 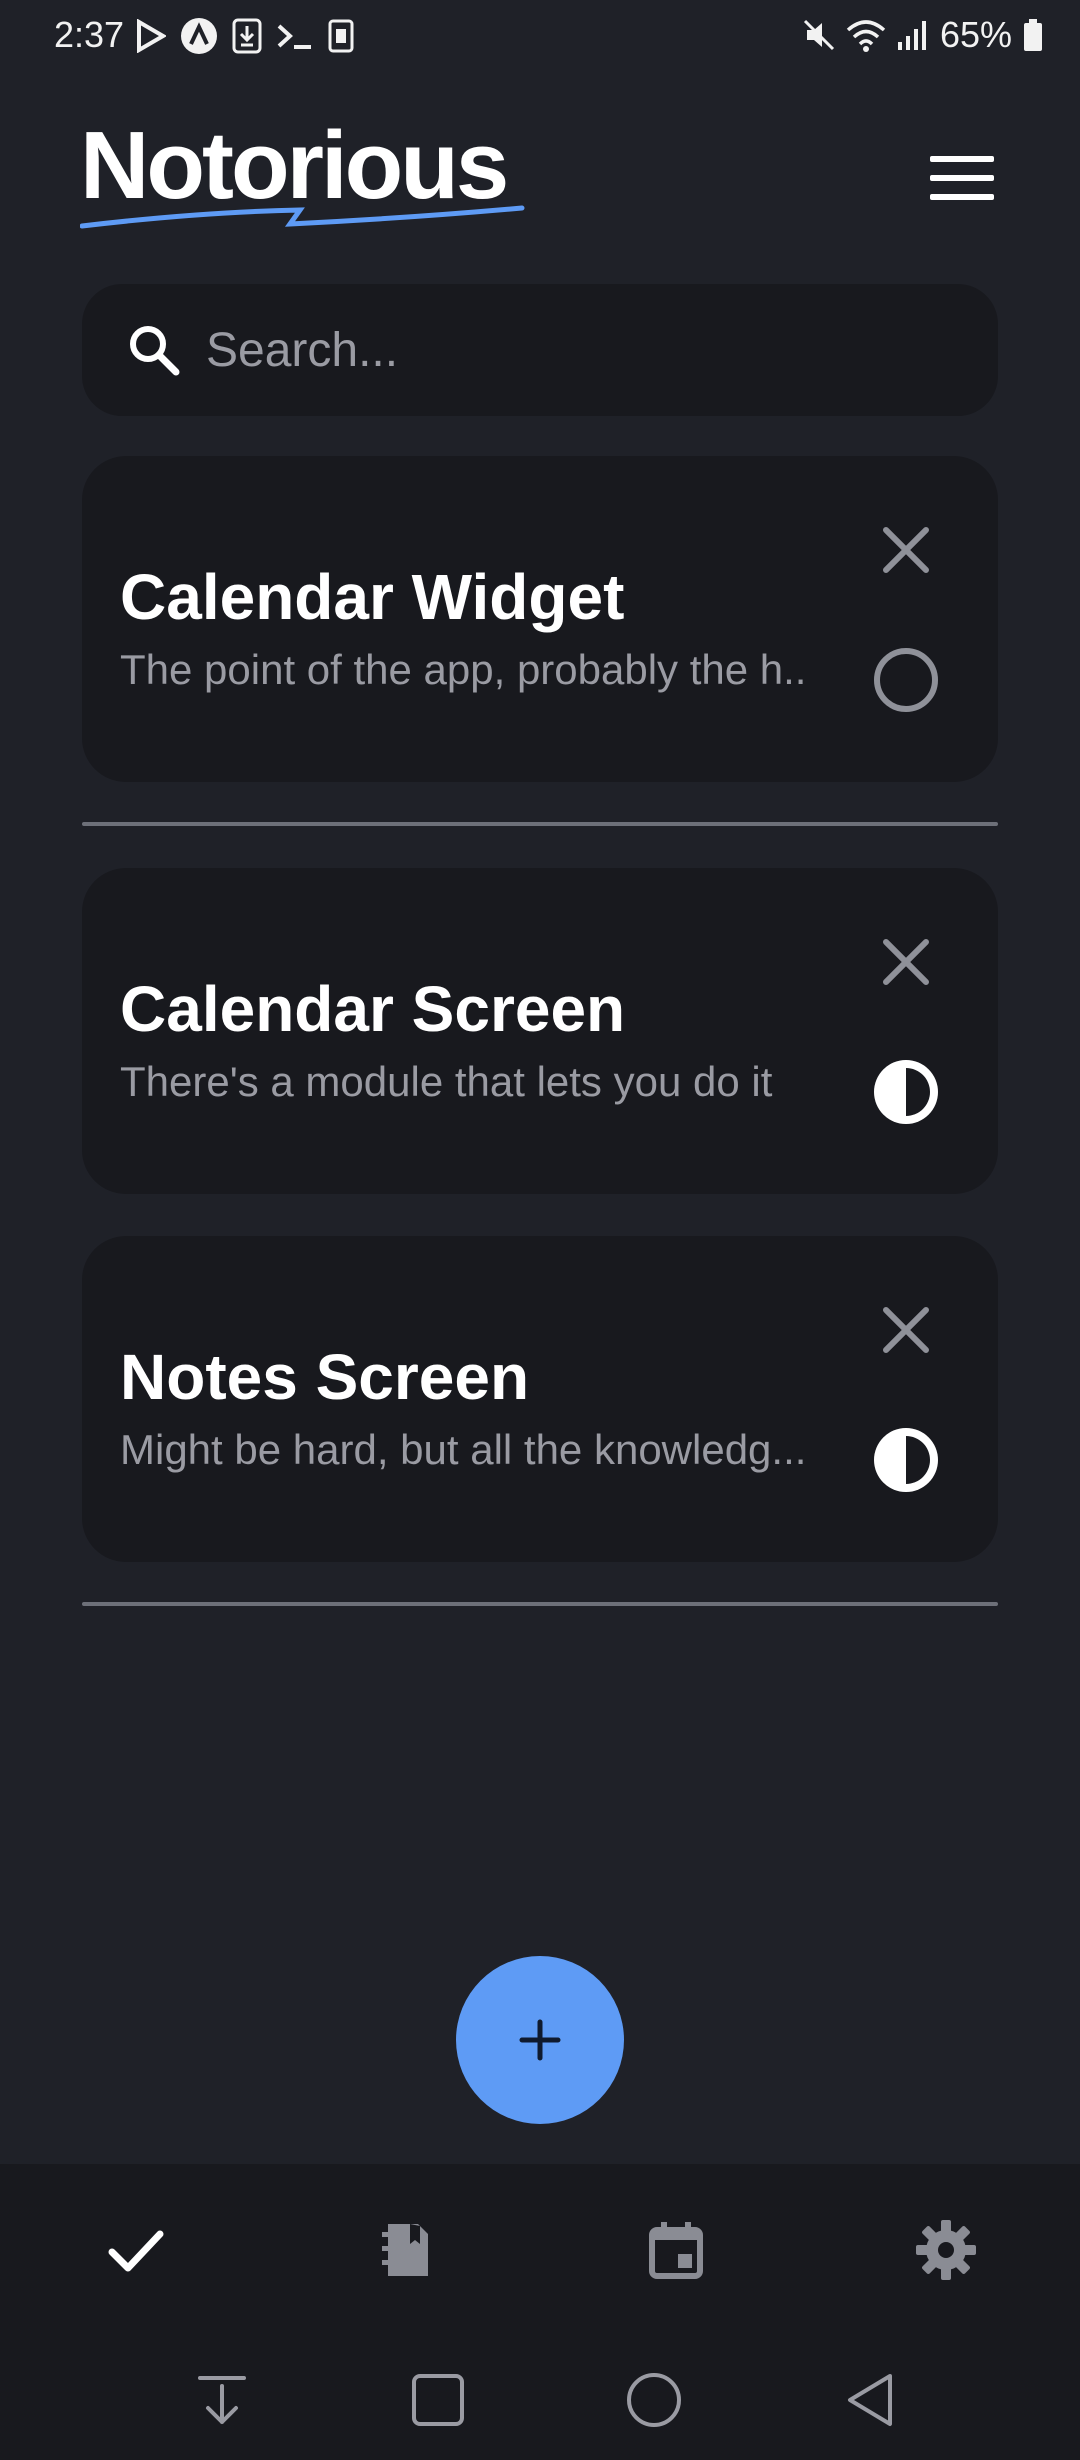 I want to click on home-circle-icon, so click(x=654, y=2400).